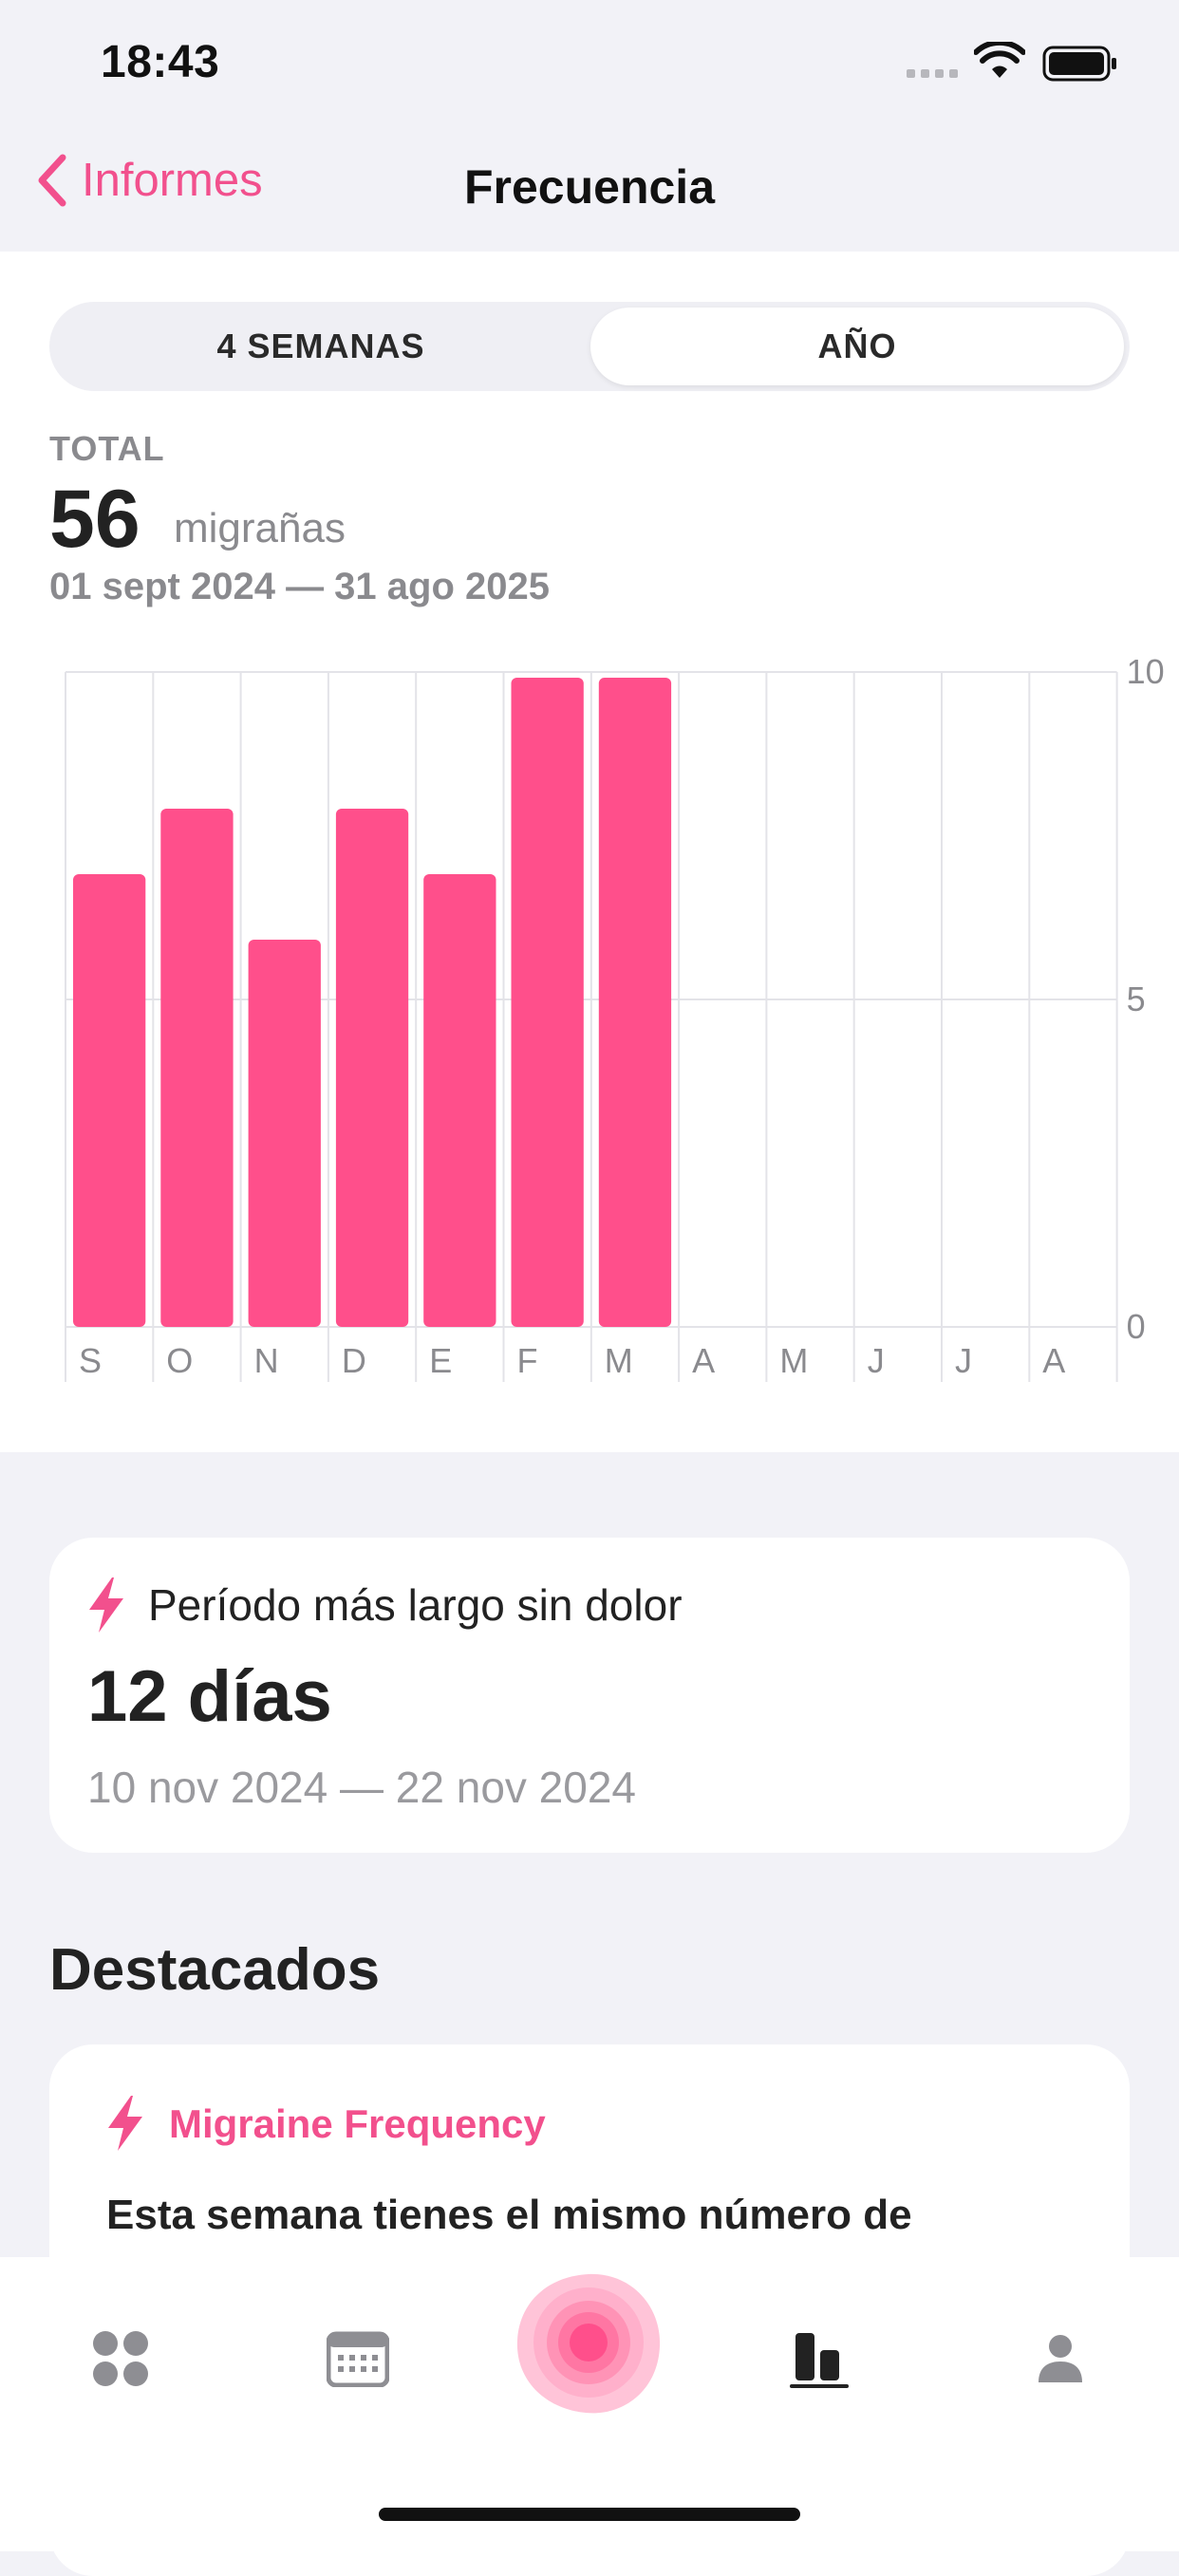 The width and height of the screenshot is (1179, 2576). I want to click on highlight-text: Esta semana tienes el mismo número de, so click(509, 2215).